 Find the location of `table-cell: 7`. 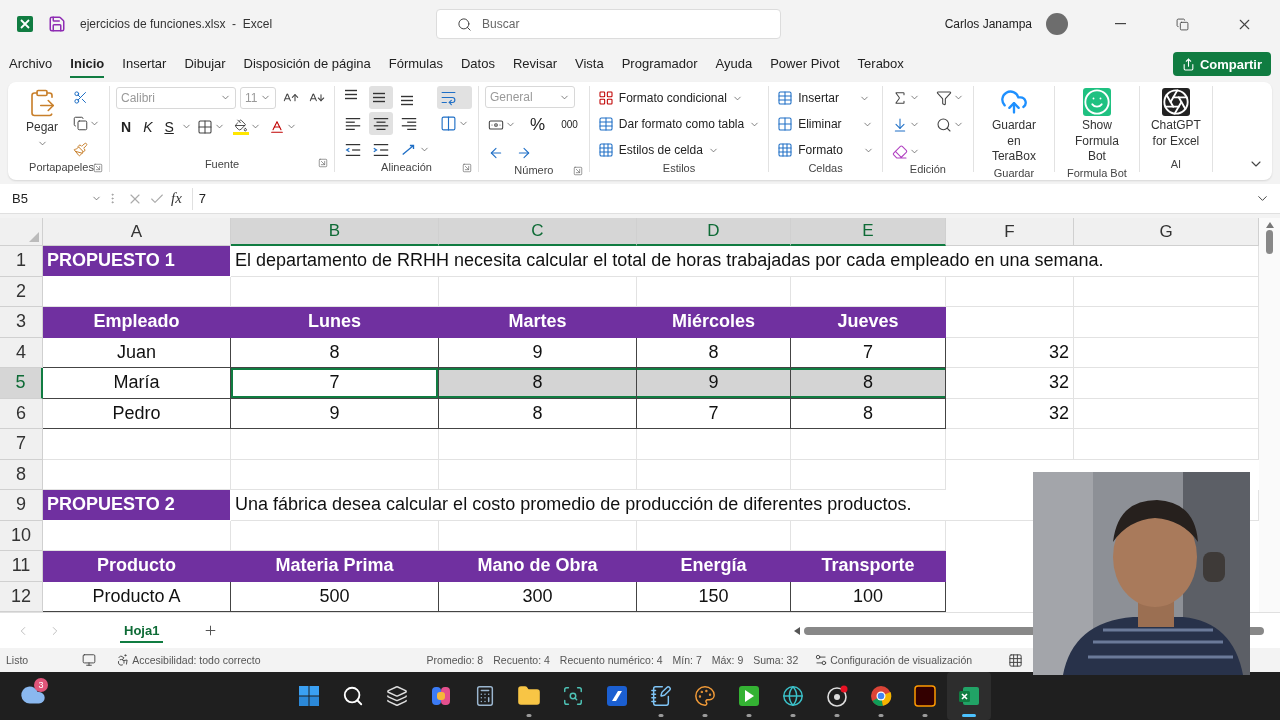

table-cell: 7 is located at coordinates (335, 383).